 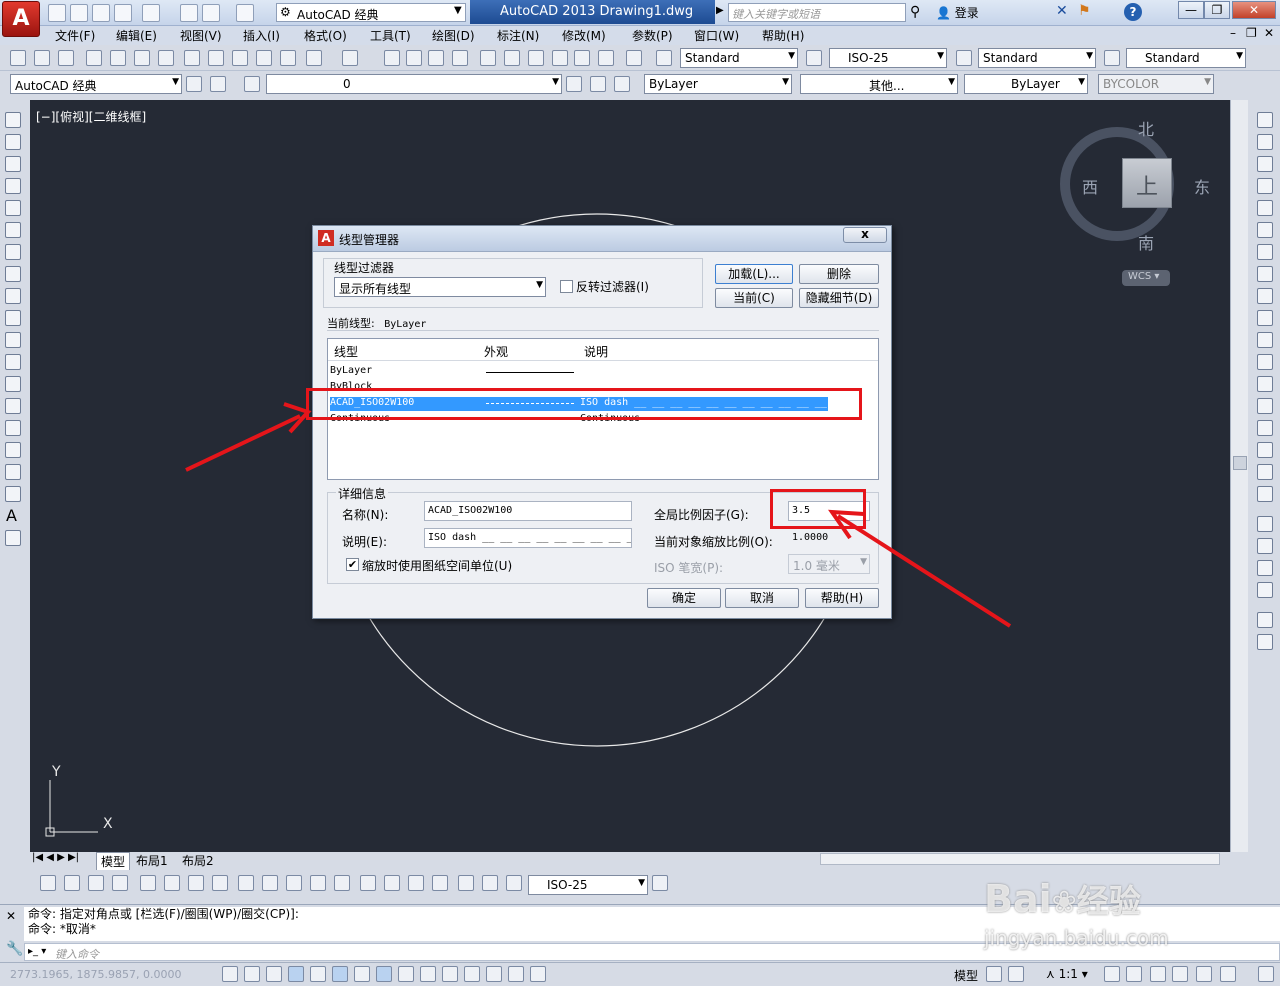 What do you see at coordinates (261, 35) in the screenshot?
I see `menu-insert: 插入(I)` at bounding box center [261, 35].